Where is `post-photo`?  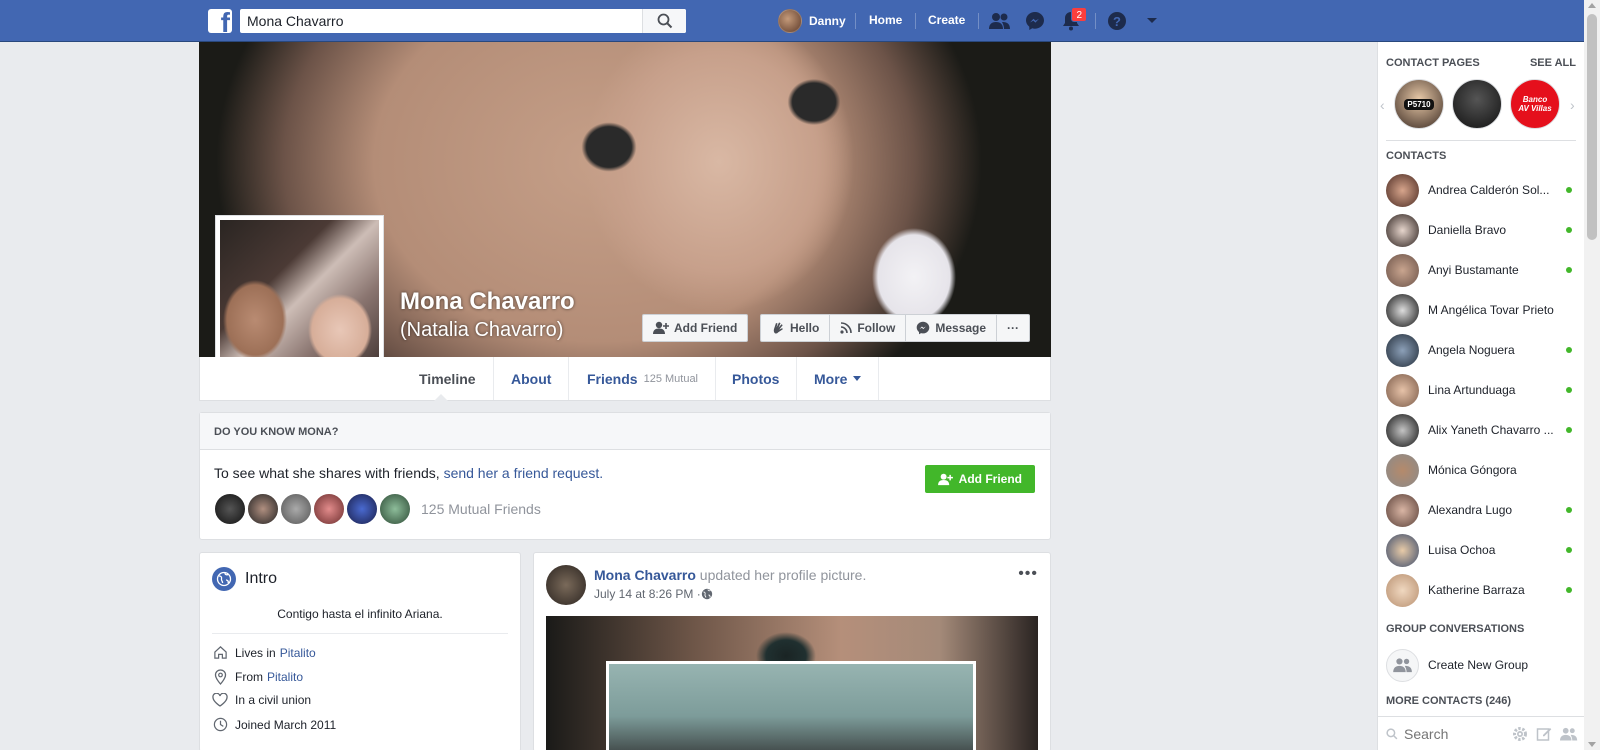 post-photo is located at coordinates (792, 683).